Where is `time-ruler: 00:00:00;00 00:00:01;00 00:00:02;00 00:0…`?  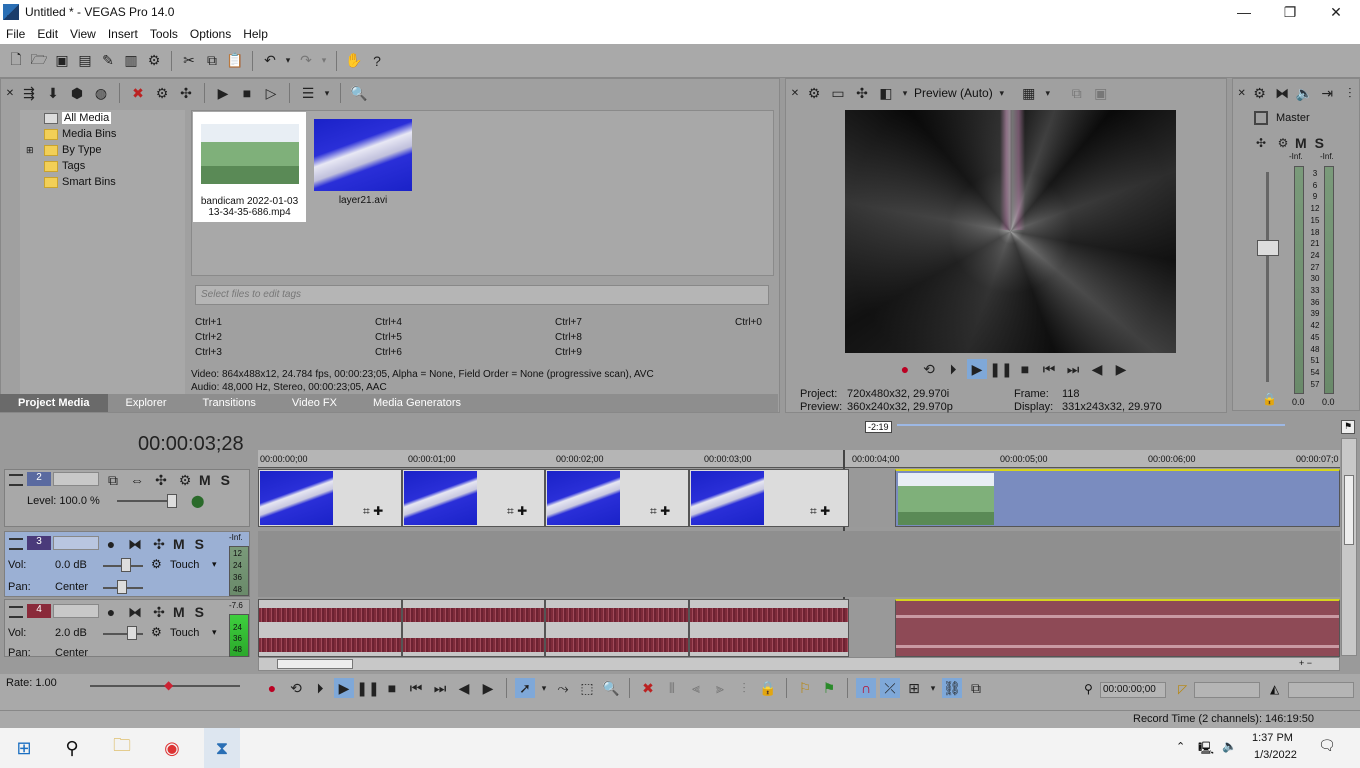 time-ruler: 00:00:00;00 00:00:01;00 00:00:02;00 00:0… is located at coordinates (799, 459).